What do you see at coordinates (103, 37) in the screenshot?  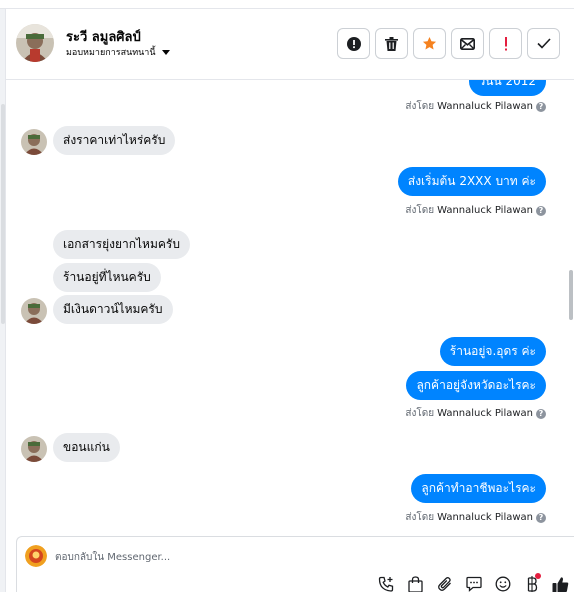 I see `contact-name: ระวี ลมูลศิลป์` at bounding box center [103, 37].